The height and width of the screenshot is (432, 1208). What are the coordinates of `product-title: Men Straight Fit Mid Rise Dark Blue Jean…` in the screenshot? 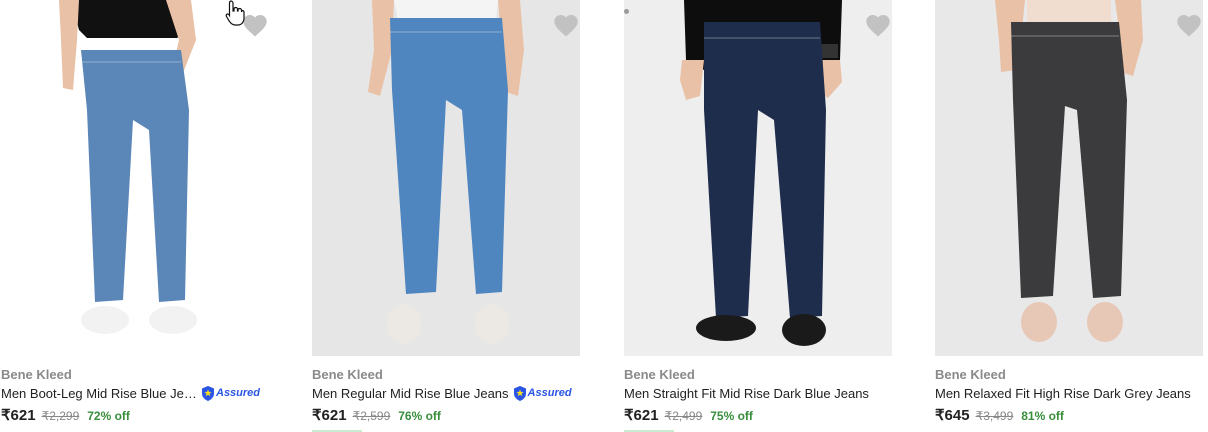 It's located at (746, 393).